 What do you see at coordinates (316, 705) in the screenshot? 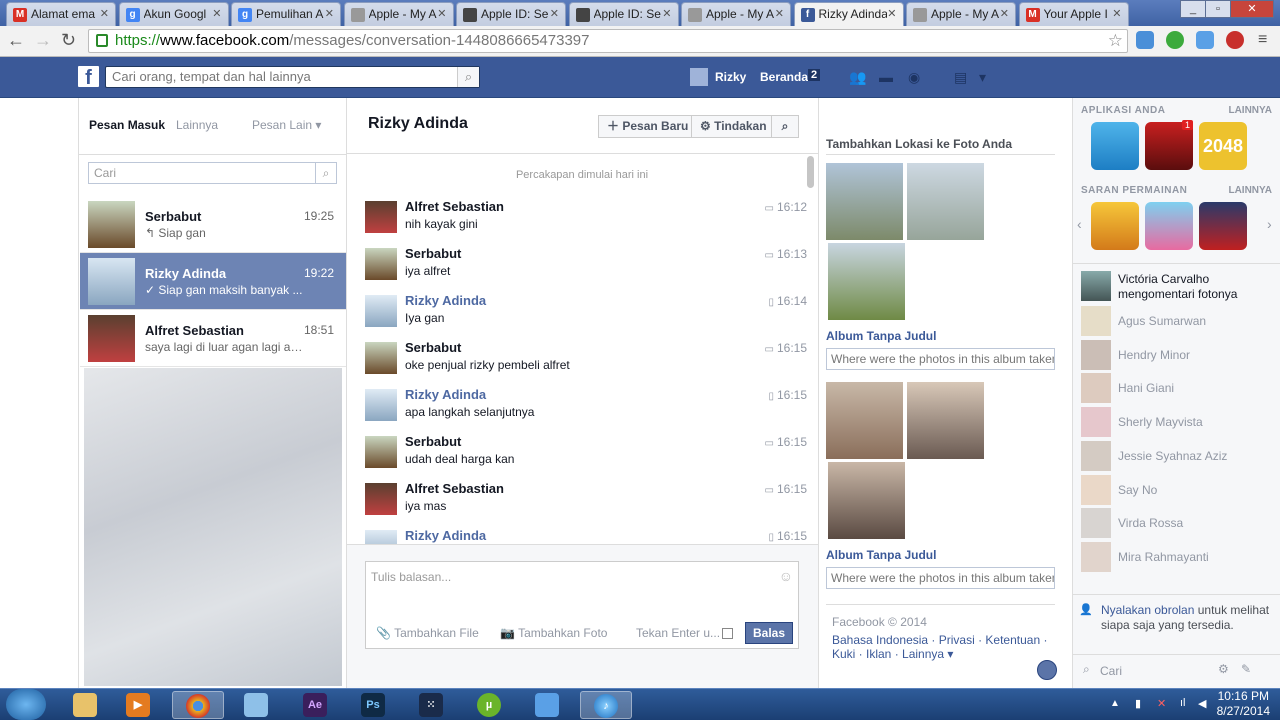
I see `taskbar-after-effects: Ae` at bounding box center [316, 705].